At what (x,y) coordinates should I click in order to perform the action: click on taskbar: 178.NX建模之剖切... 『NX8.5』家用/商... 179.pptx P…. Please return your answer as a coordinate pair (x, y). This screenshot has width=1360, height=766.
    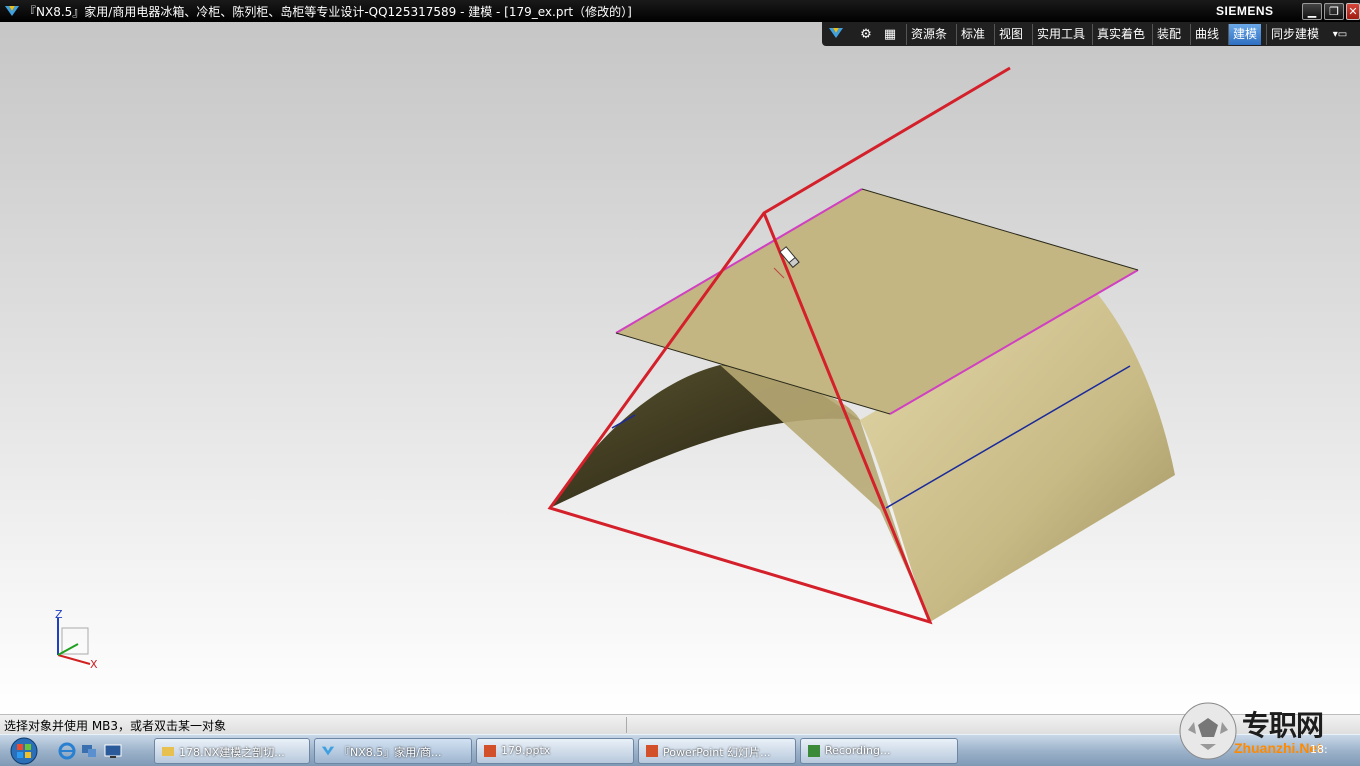
    Looking at the image, I should click on (680, 750).